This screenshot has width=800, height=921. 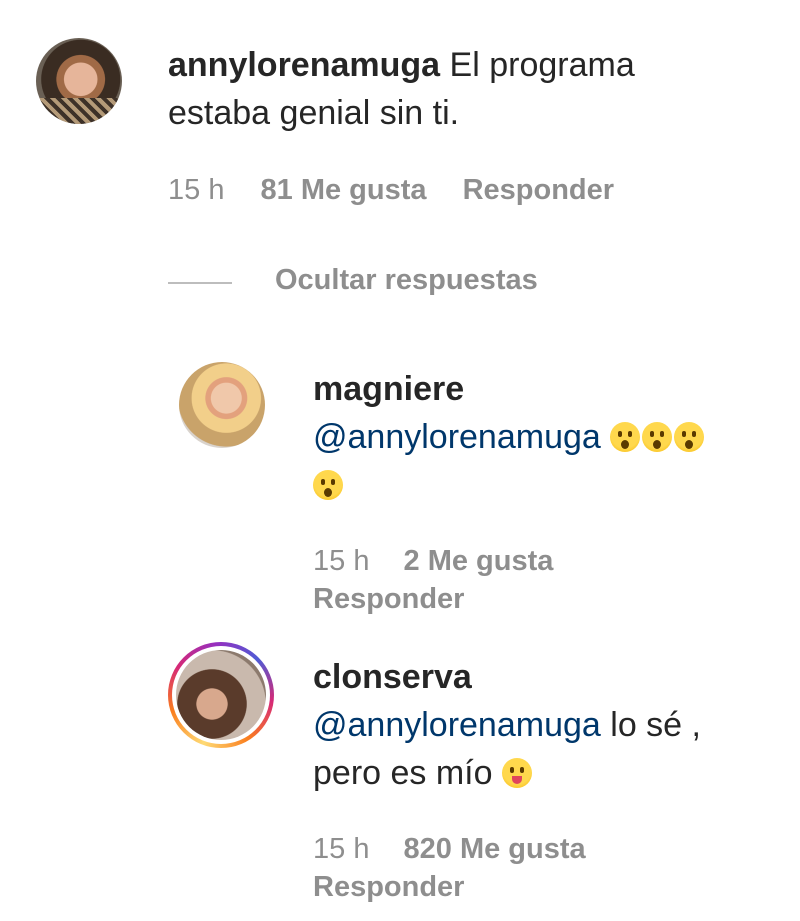 I want to click on reply-2-likes: 820 Me gusta, so click(x=495, y=849).